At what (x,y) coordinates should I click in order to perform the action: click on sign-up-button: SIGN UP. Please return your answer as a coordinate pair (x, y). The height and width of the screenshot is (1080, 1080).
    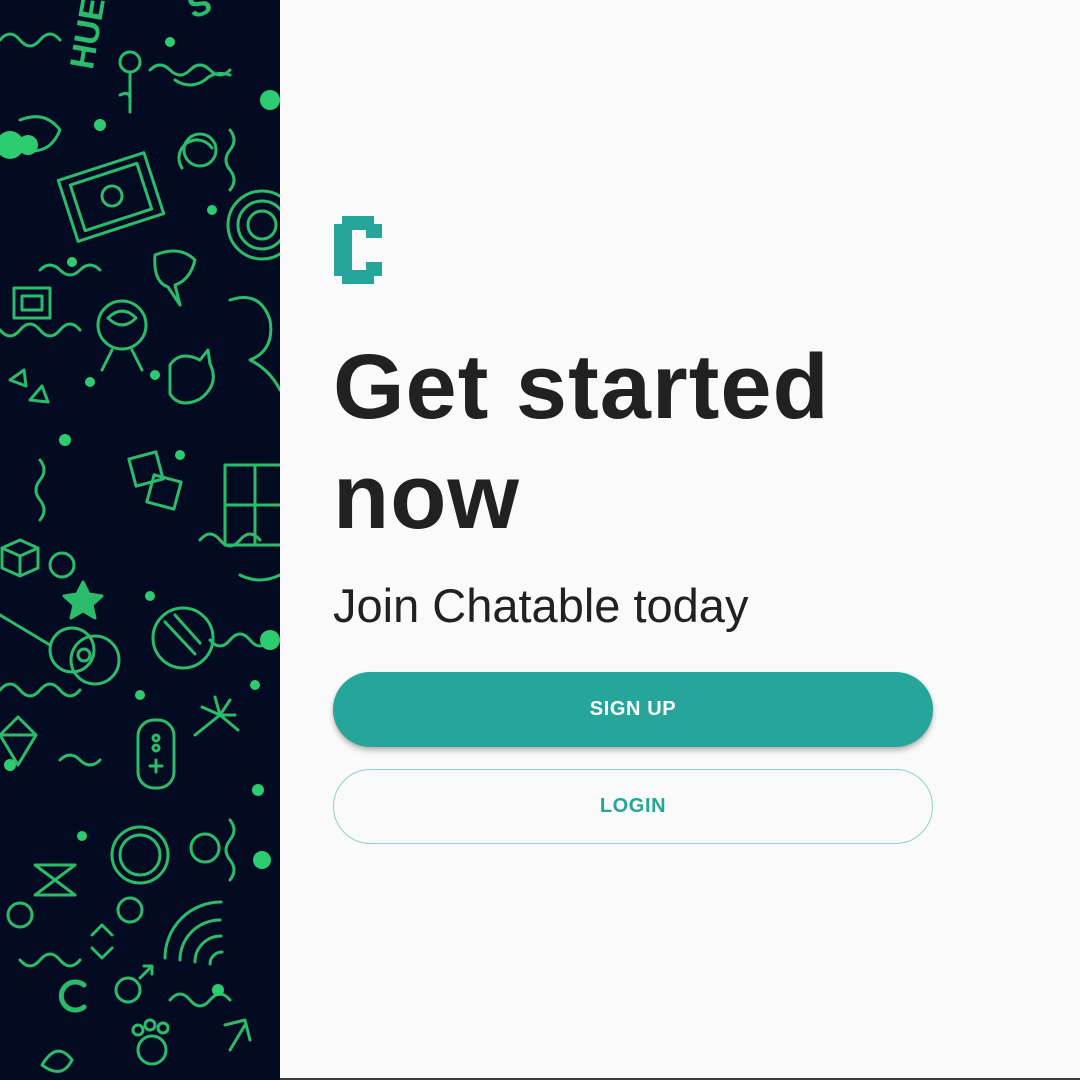
    Looking at the image, I should click on (633, 709).